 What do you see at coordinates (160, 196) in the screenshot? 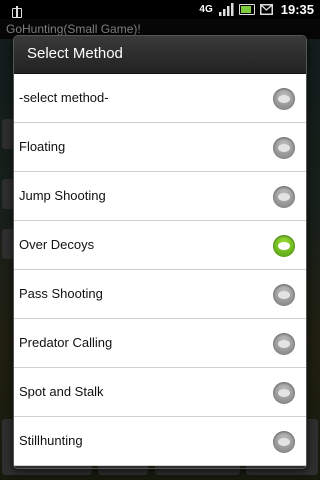
I see `option-jump-shooting: Jump Shooting` at bounding box center [160, 196].